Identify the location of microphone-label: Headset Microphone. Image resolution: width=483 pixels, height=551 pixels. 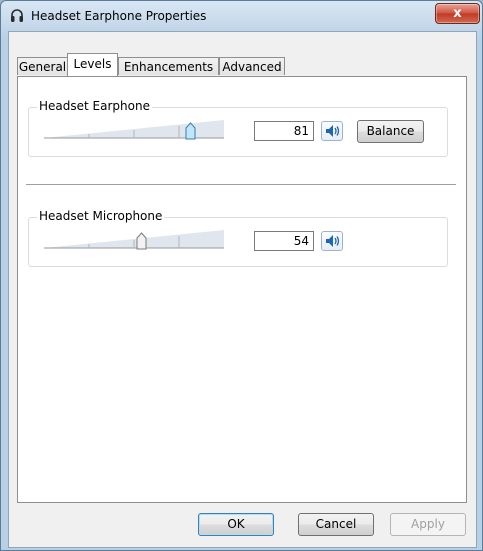
(101, 216).